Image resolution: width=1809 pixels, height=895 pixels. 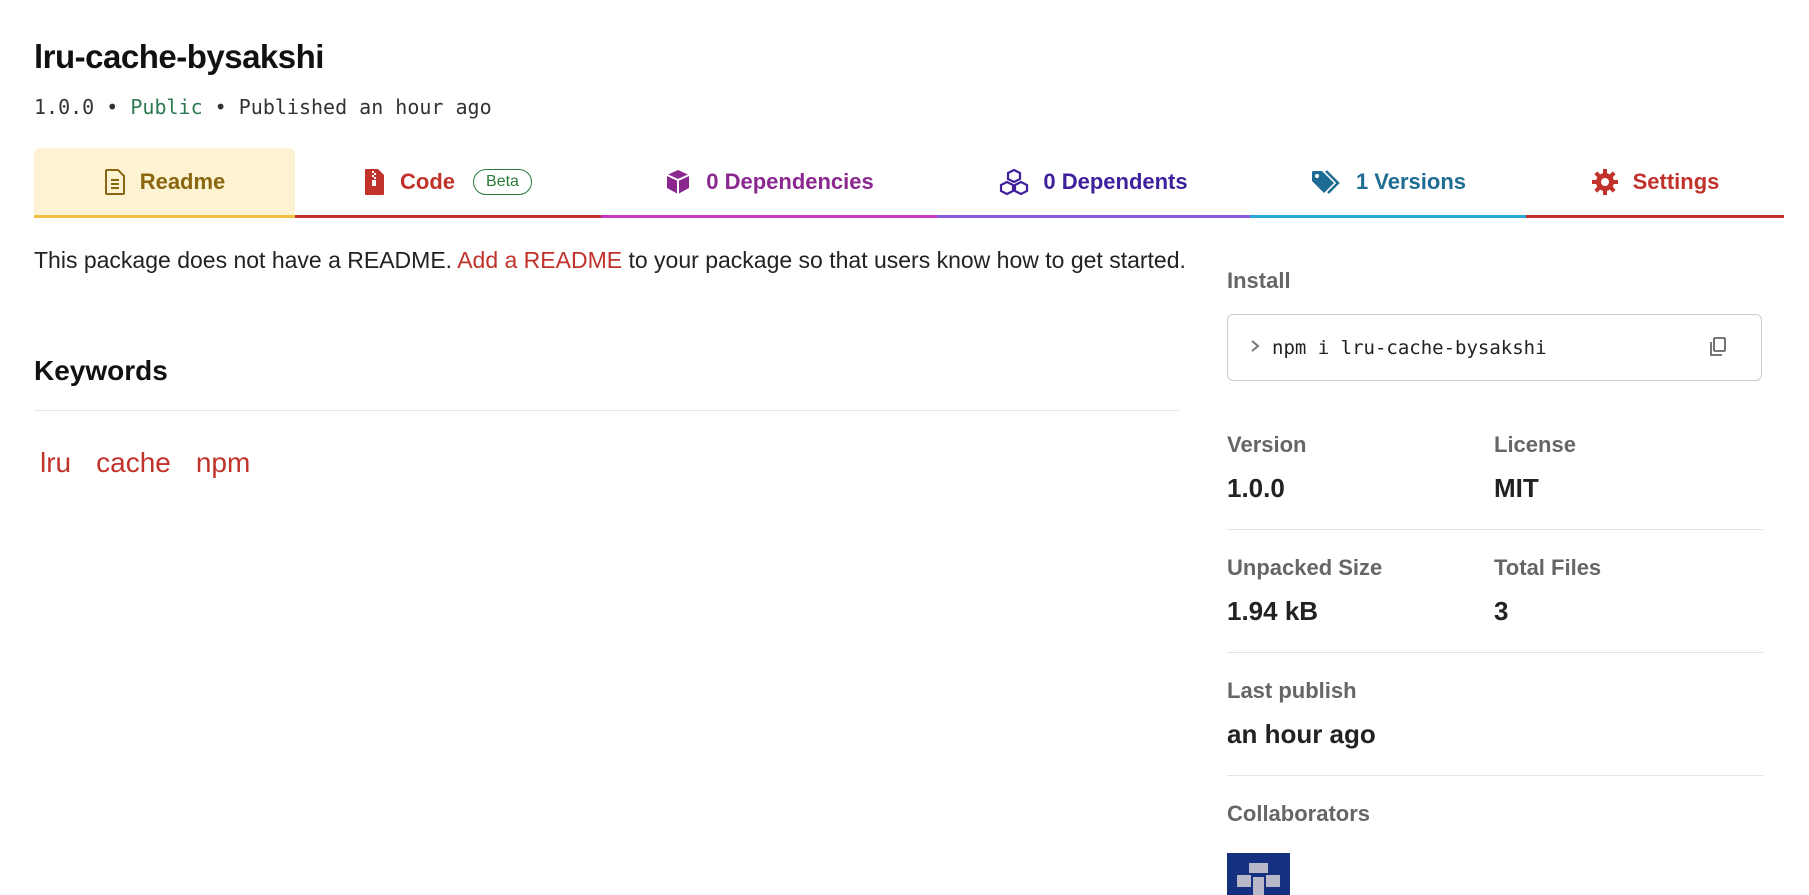 What do you see at coordinates (133, 463) in the screenshot?
I see `keyword-link: cache` at bounding box center [133, 463].